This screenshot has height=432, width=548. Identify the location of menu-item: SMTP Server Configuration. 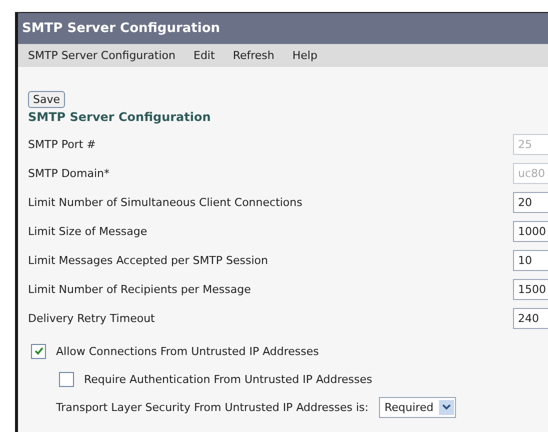
(102, 55).